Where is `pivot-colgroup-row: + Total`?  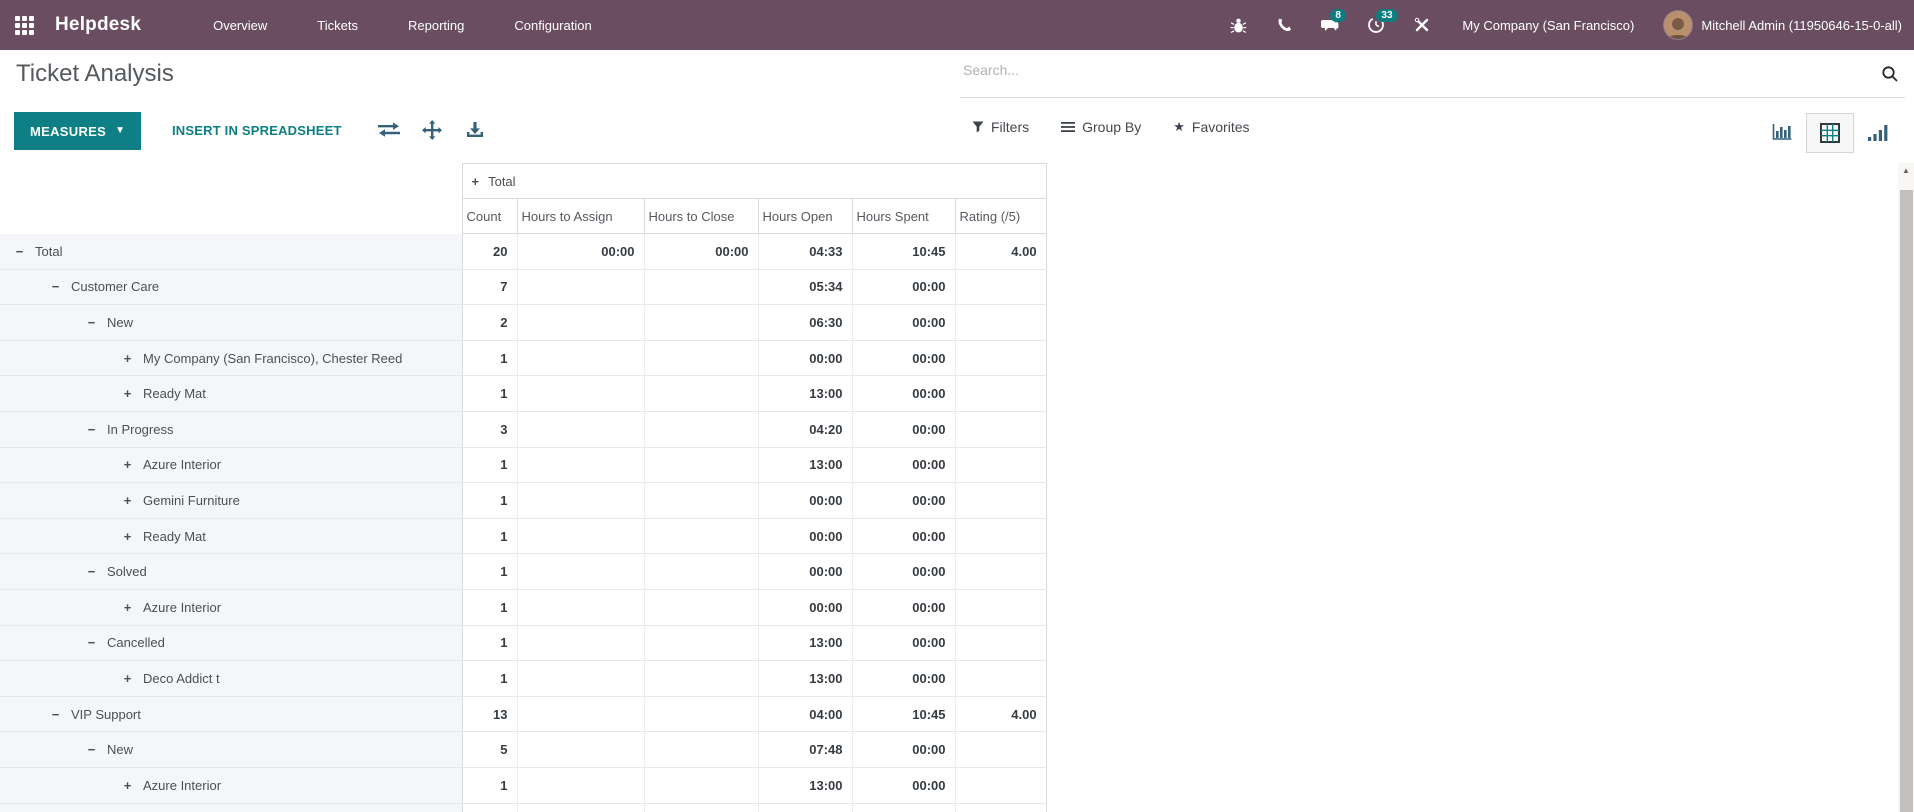 pivot-colgroup-row: + Total is located at coordinates (523, 181).